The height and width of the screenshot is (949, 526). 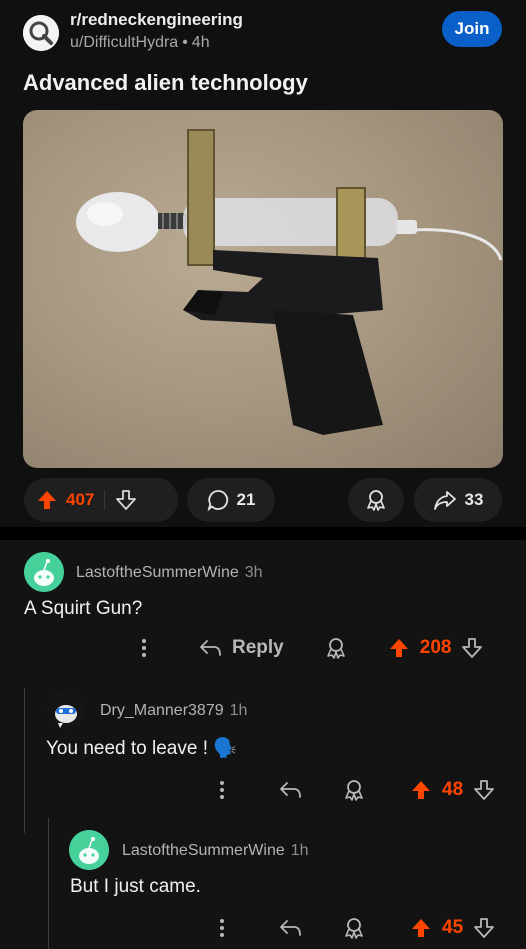 I want to click on comment-actions: 48, so click(x=356, y=790).